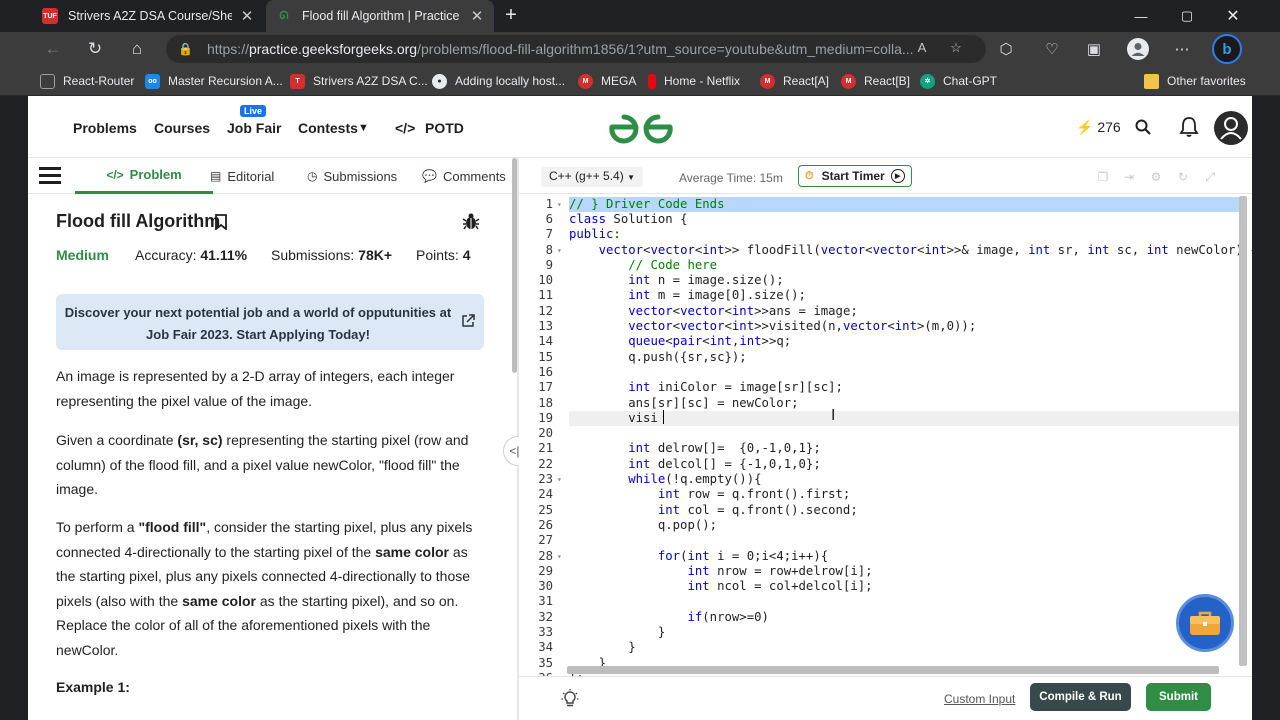 The height and width of the screenshot is (720, 1280). What do you see at coordinates (1243, 431) in the screenshot?
I see `editor-vertical-scrollbar` at bounding box center [1243, 431].